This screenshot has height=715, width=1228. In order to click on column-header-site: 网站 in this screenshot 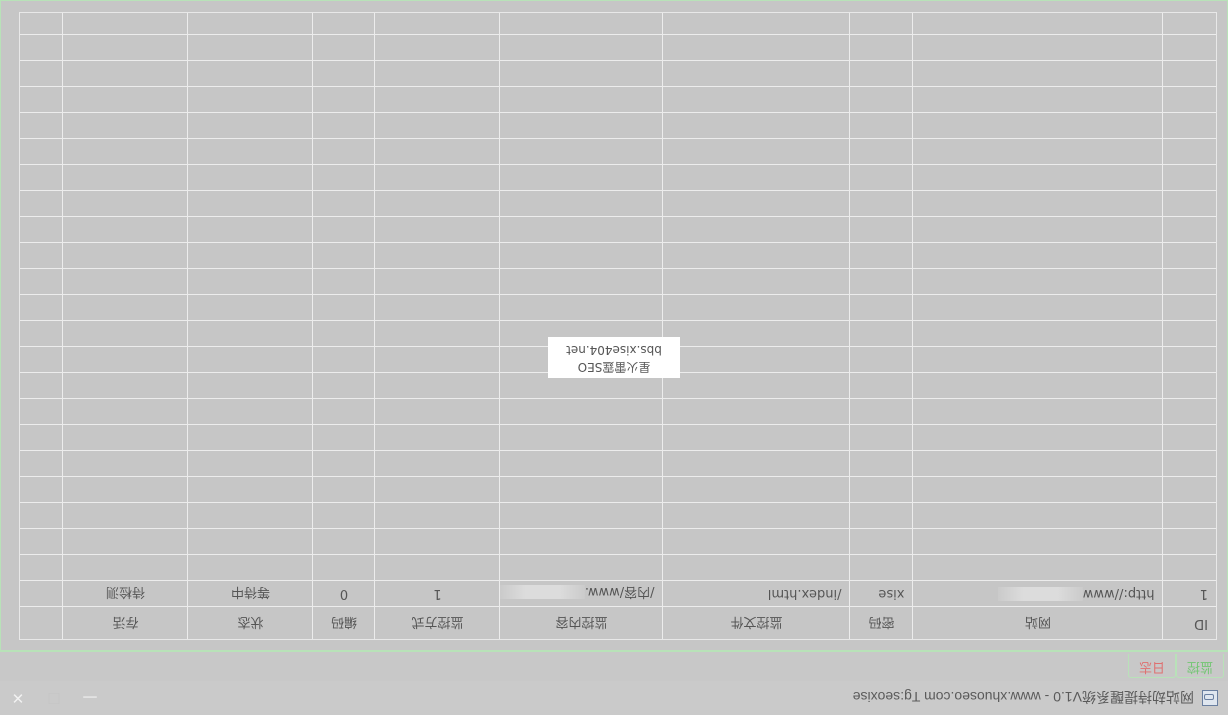, I will do `click(1038, 623)`.